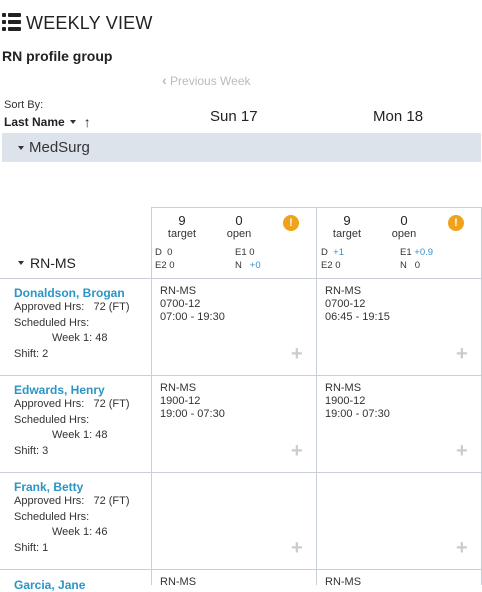  What do you see at coordinates (80, 532) in the screenshot?
I see `week-hours: Week 1: 46` at bounding box center [80, 532].